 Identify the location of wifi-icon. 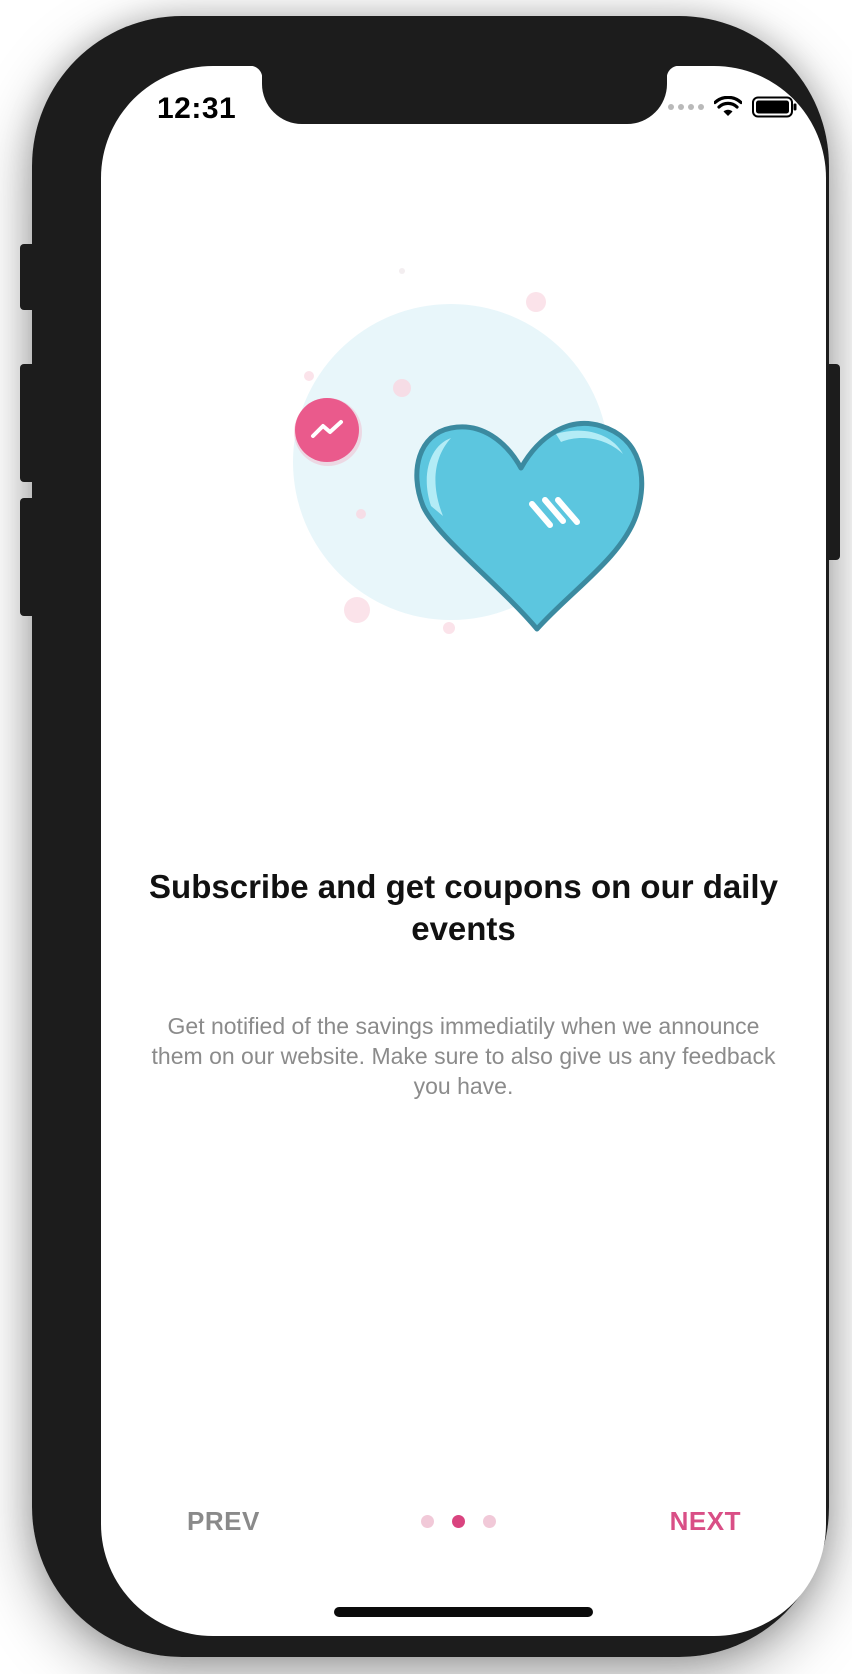
(728, 106).